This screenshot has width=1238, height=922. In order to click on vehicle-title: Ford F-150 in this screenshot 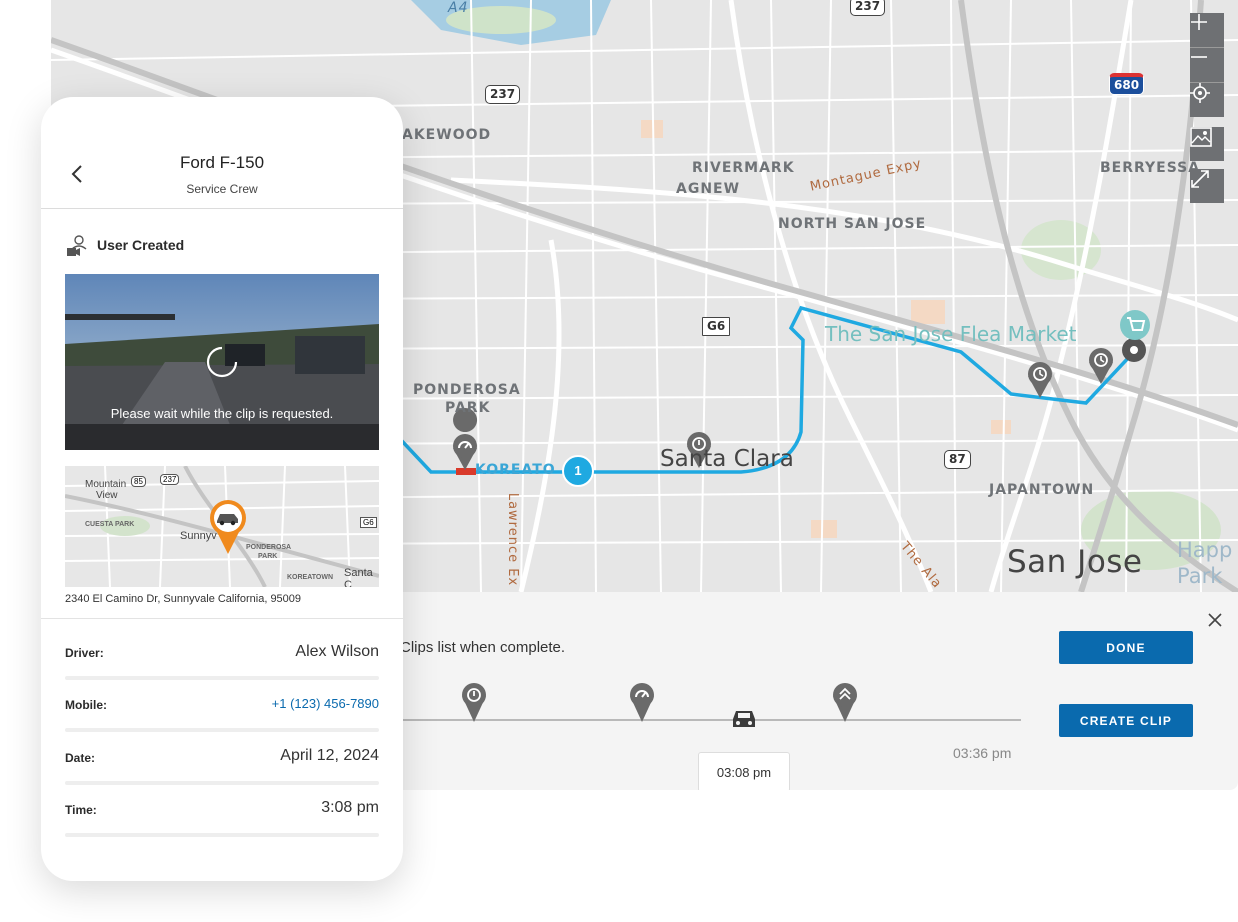, I will do `click(222, 162)`.